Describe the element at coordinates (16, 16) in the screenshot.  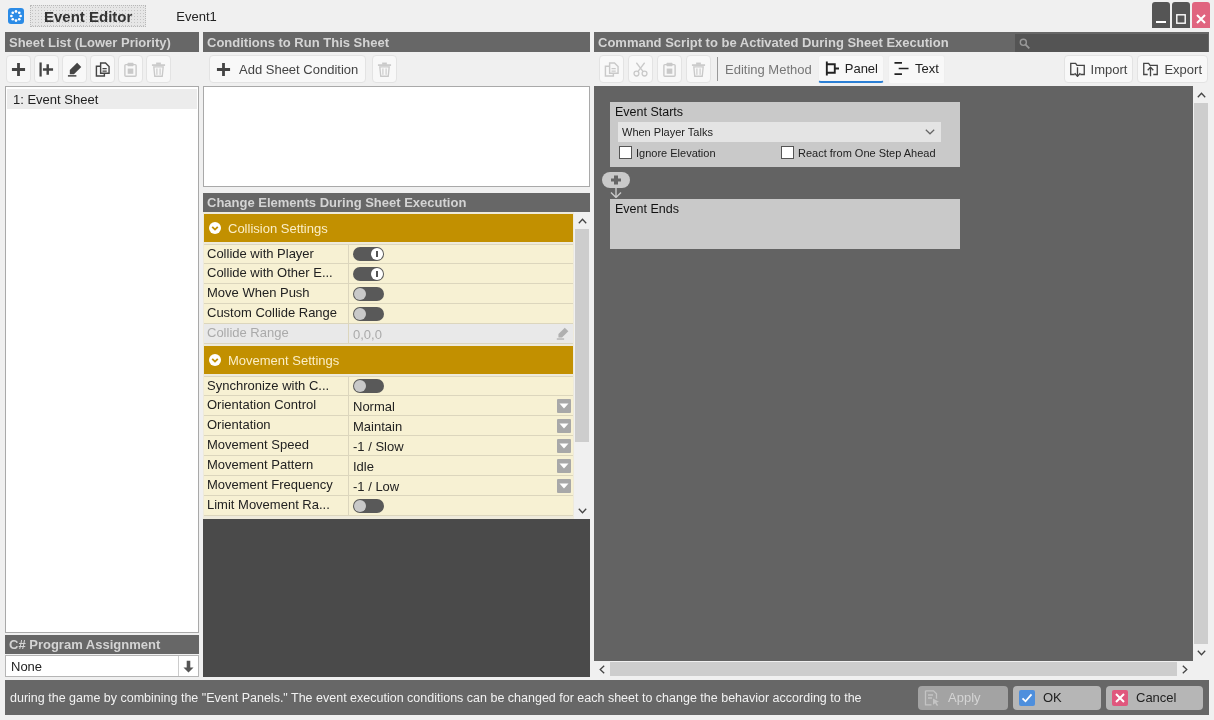
I see `dotted-ring-icon` at that location.